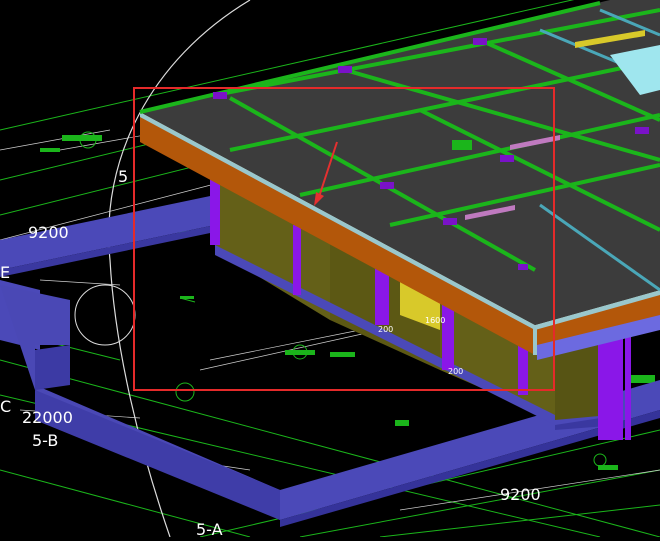  What do you see at coordinates (209, 528) in the screenshot?
I see `axis-5a-label: 5-A` at bounding box center [209, 528].